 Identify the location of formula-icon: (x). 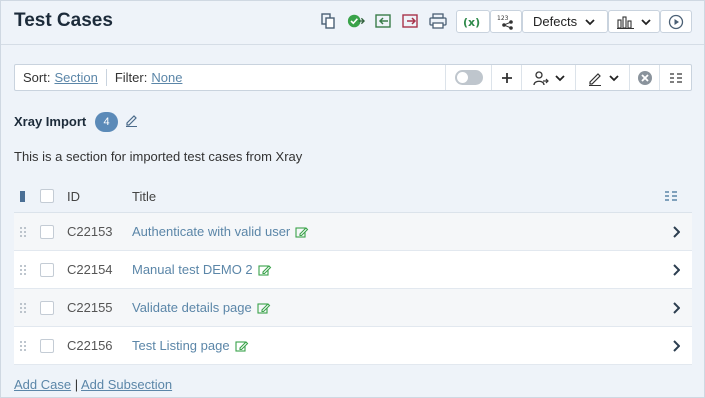
(471, 22).